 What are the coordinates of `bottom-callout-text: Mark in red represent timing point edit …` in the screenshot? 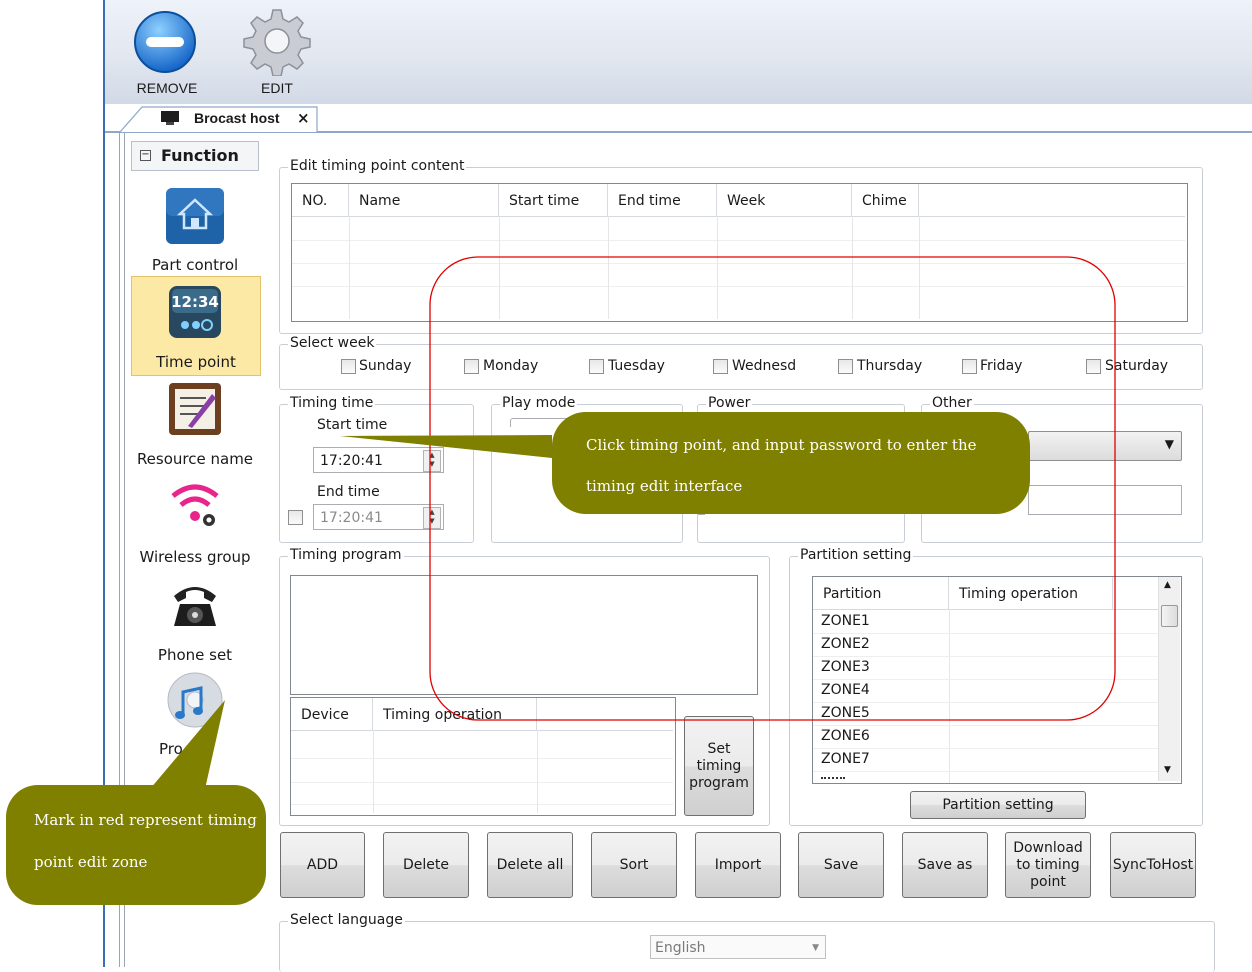 It's located at (145, 841).